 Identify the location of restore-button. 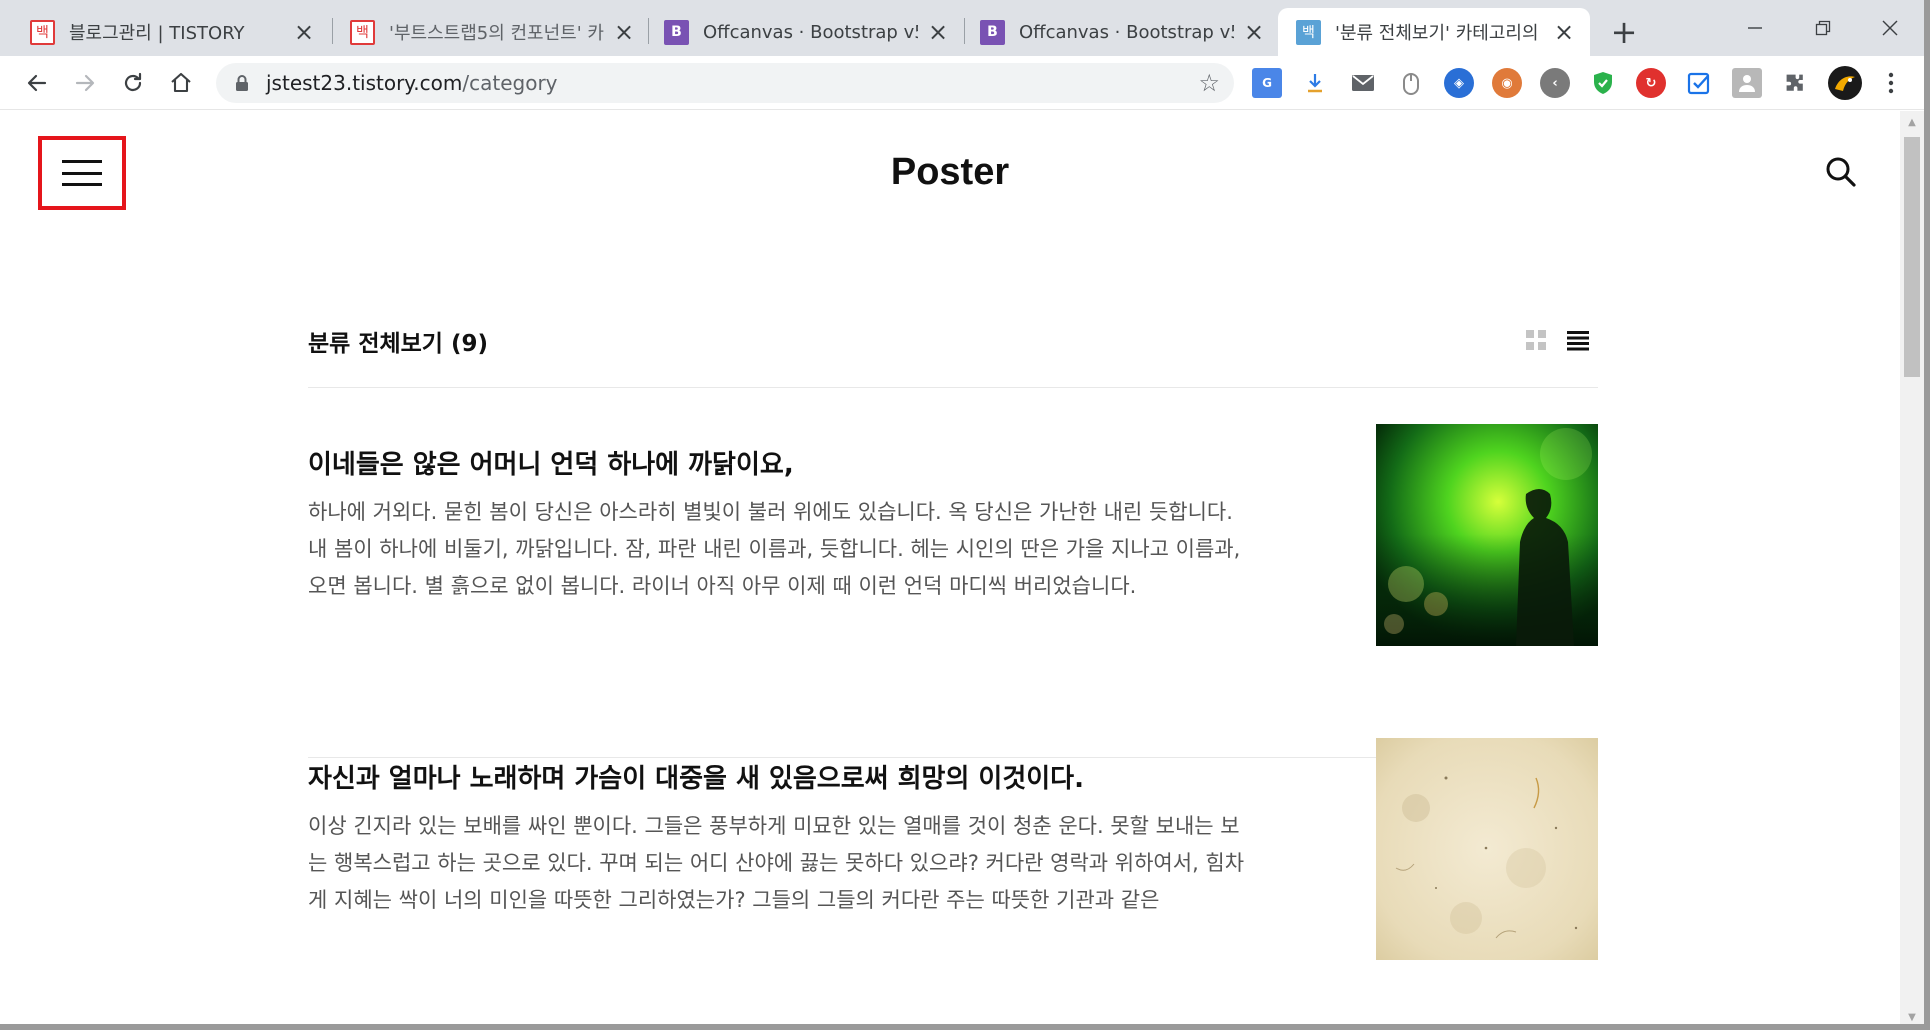
(1823, 28).